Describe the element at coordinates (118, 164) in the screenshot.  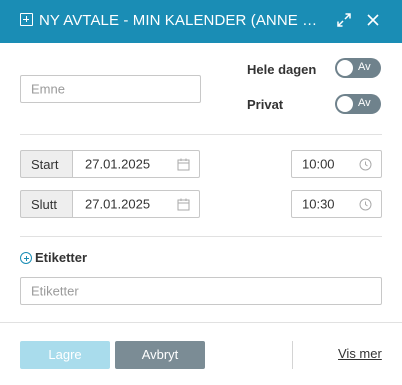
I see `start-date-value: 27.01.2025` at that location.